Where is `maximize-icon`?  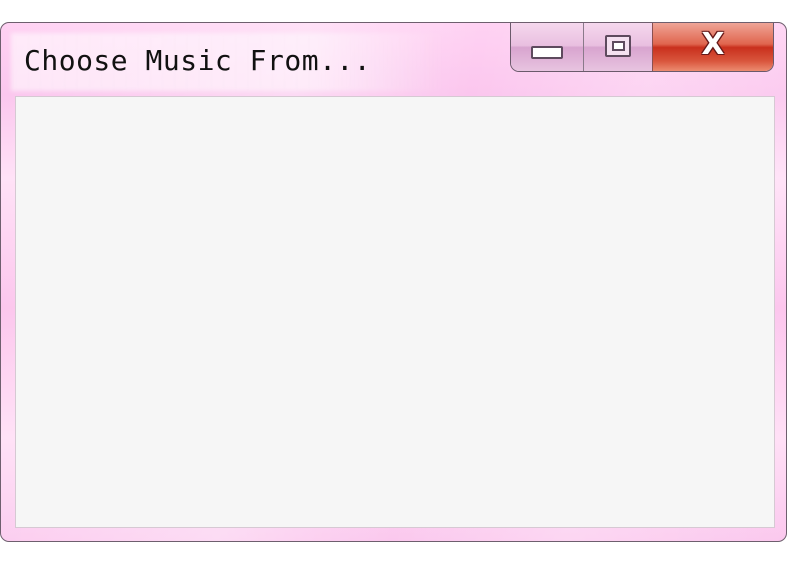 maximize-icon is located at coordinates (618, 45).